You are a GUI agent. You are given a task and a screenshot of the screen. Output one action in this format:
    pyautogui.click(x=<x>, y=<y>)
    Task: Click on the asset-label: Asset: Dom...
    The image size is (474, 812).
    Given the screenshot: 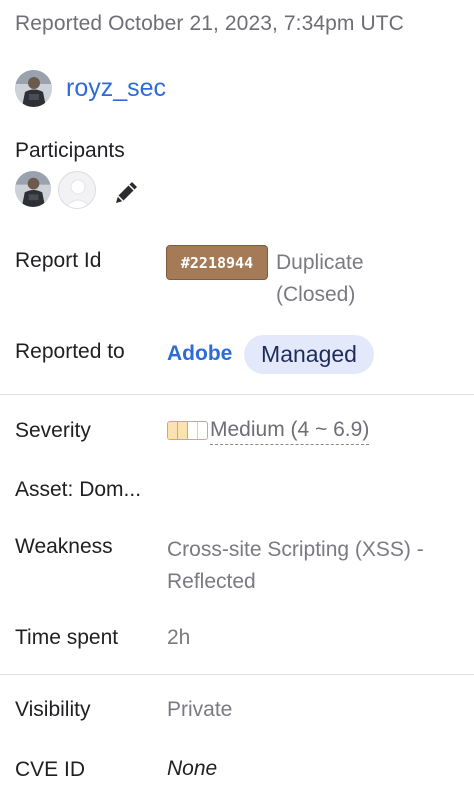 What is the action you would take?
    pyautogui.click(x=78, y=489)
    